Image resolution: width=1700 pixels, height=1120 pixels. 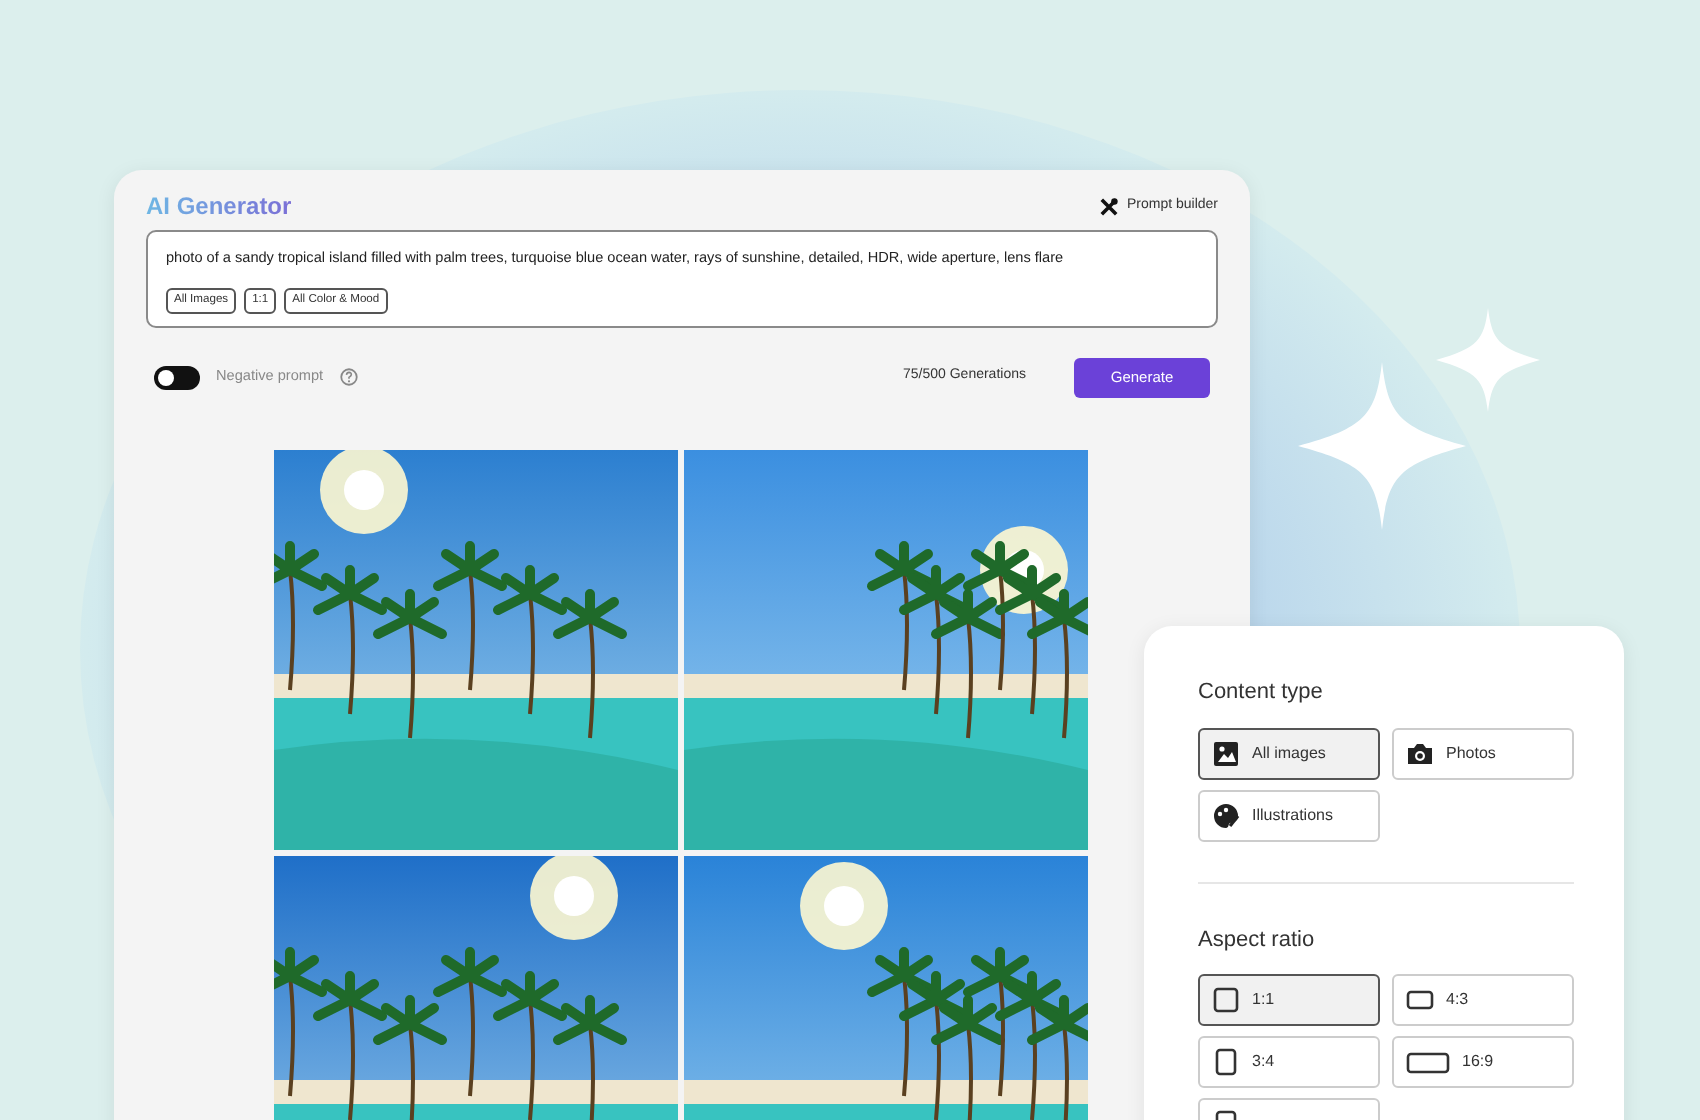 What do you see at coordinates (1289, 753) in the screenshot?
I see `content-type-option: All images` at bounding box center [1289, 753].